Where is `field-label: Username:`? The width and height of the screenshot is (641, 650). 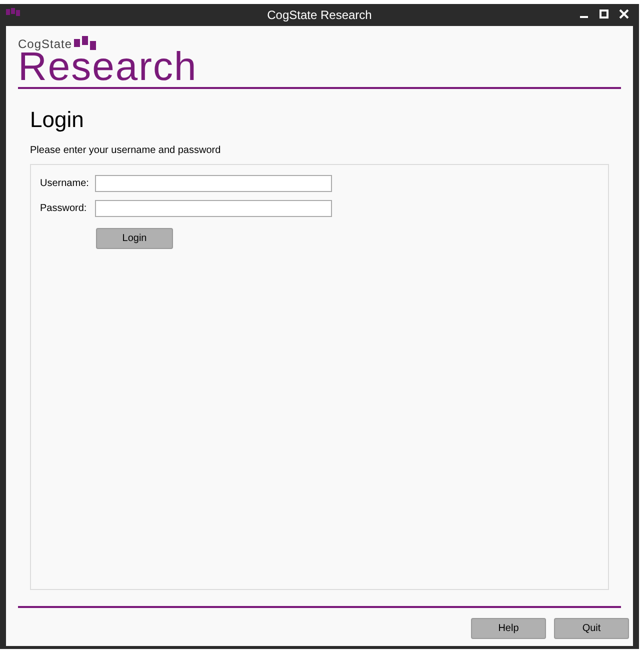 field-label: Username: is located at coordinates (65, 184).